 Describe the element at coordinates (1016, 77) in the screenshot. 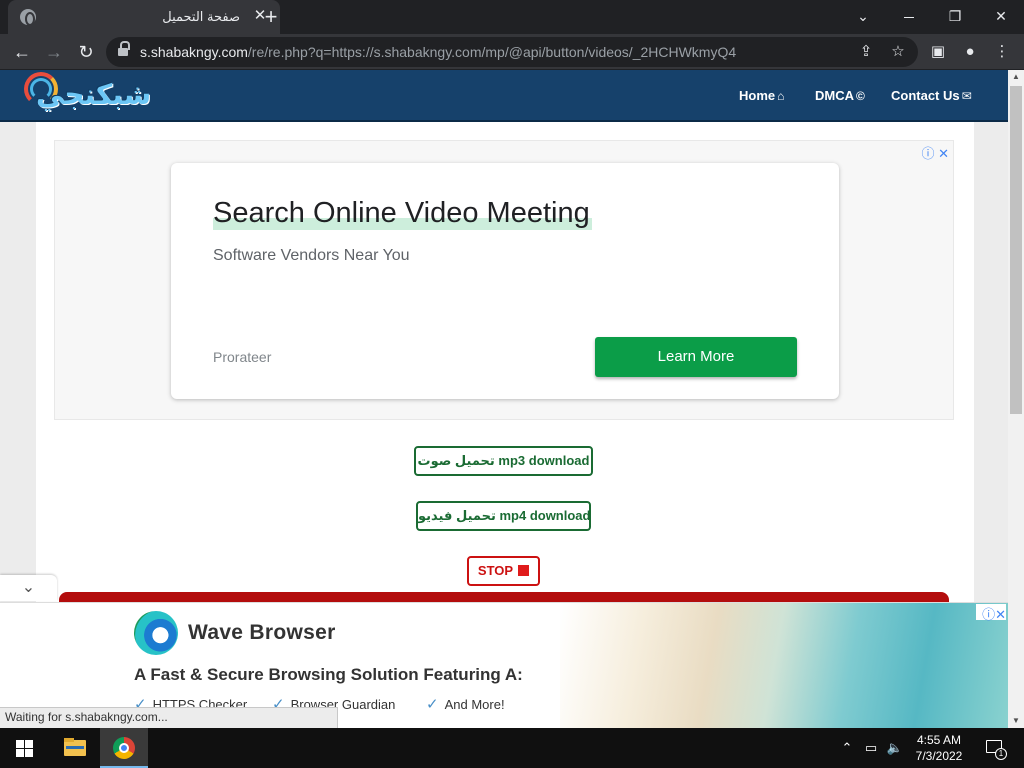

I see `scroll-up-arrow-icon: ▲` at that location.